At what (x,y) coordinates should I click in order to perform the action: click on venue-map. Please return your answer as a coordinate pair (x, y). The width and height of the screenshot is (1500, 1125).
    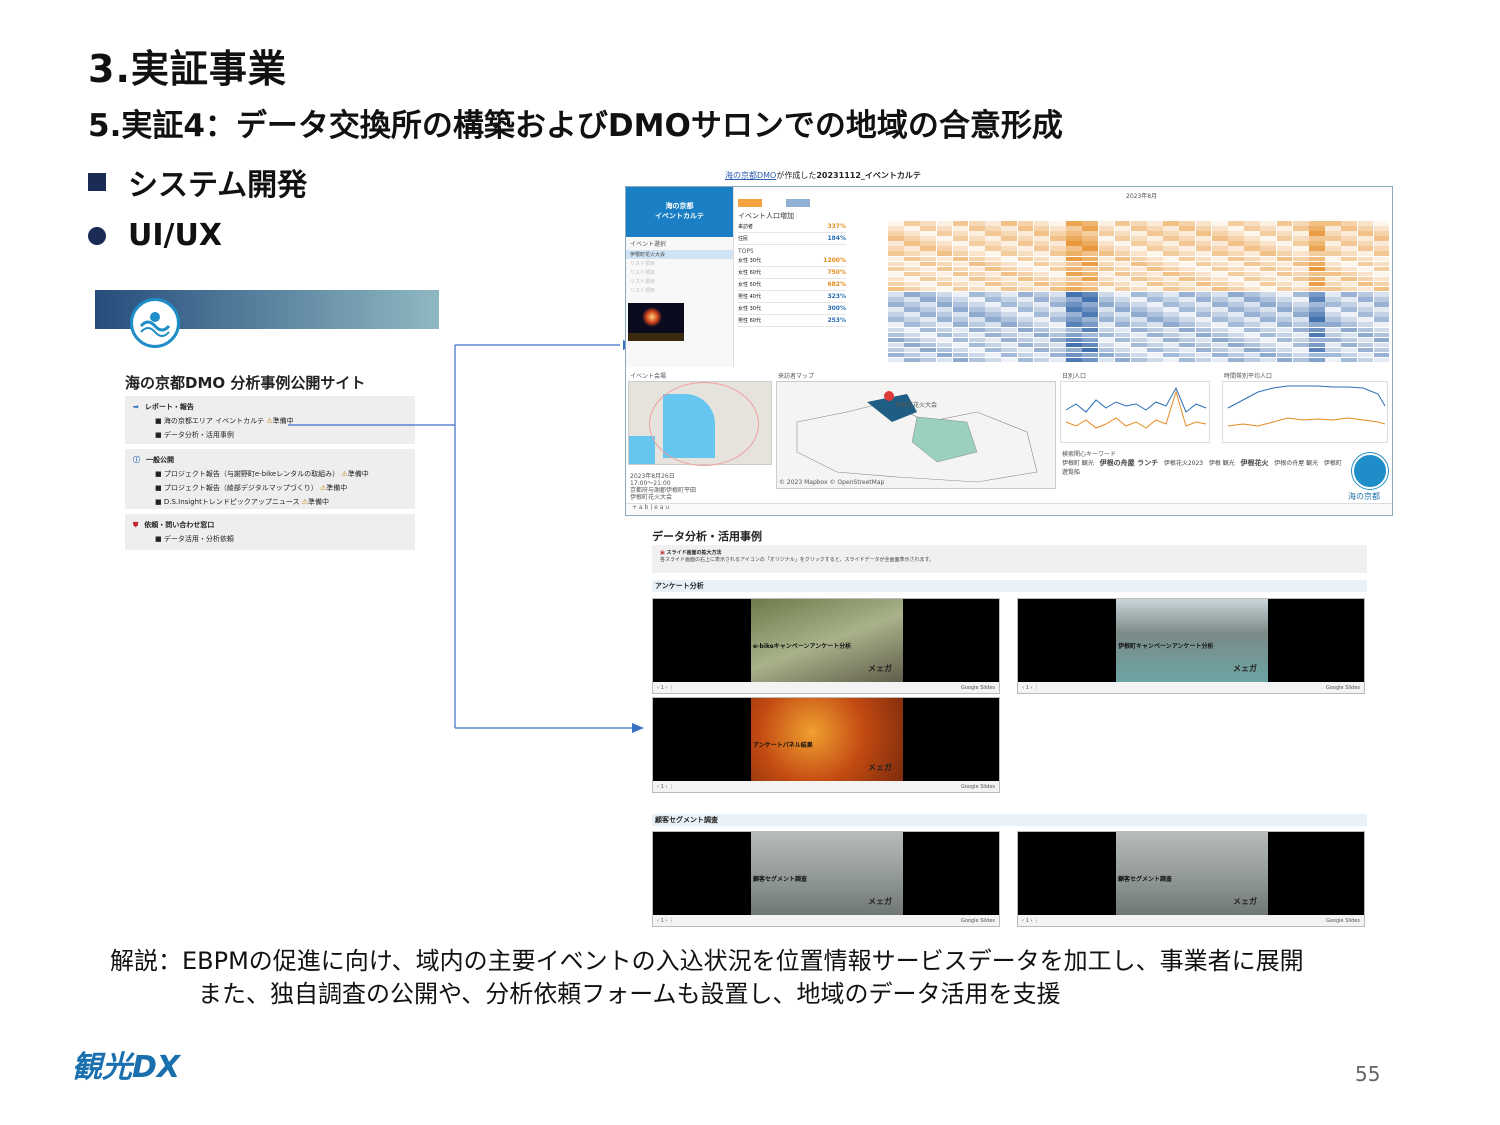
    Looking at the image, I should click on (700, 423).